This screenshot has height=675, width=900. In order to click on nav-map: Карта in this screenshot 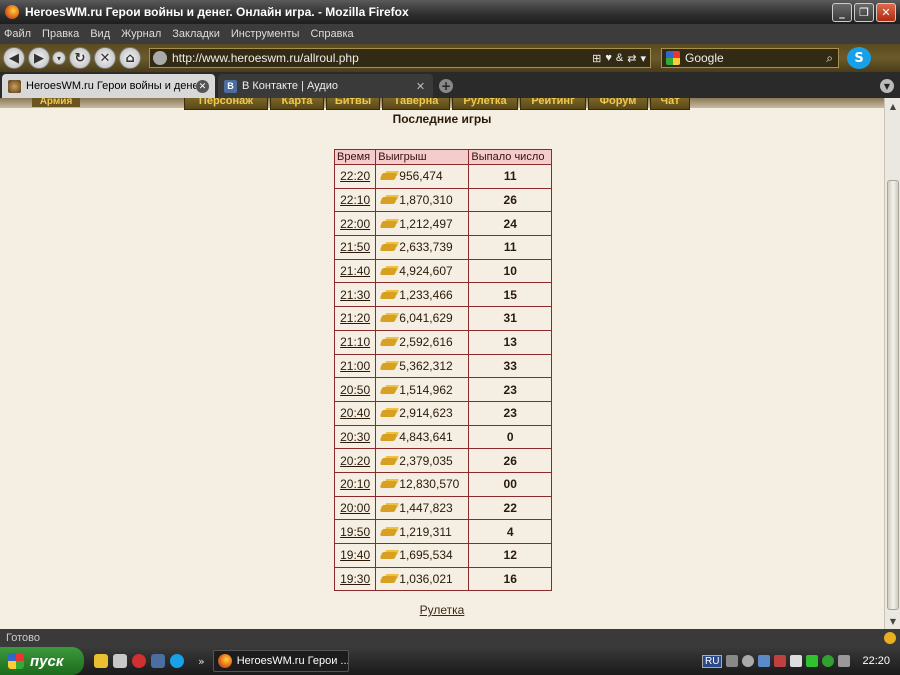, I will do `click(297, 104)`.